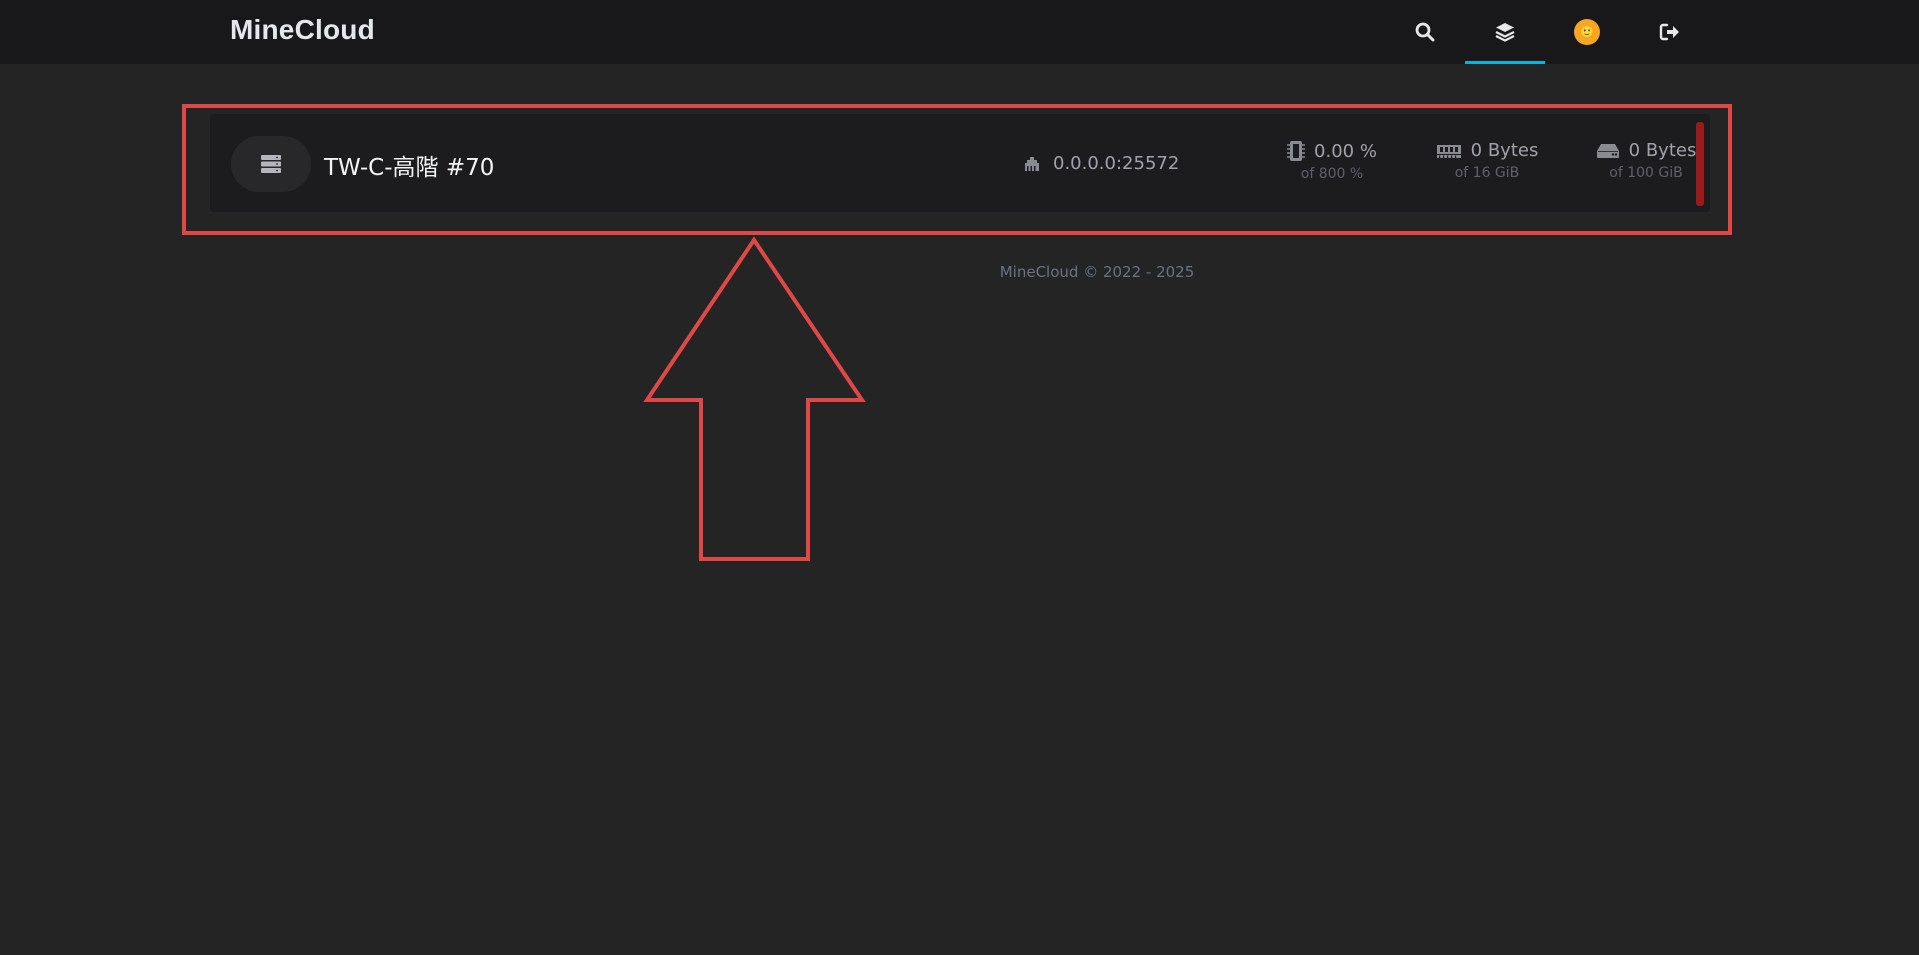  I want to click on nav-servers, so click(1505, 32).